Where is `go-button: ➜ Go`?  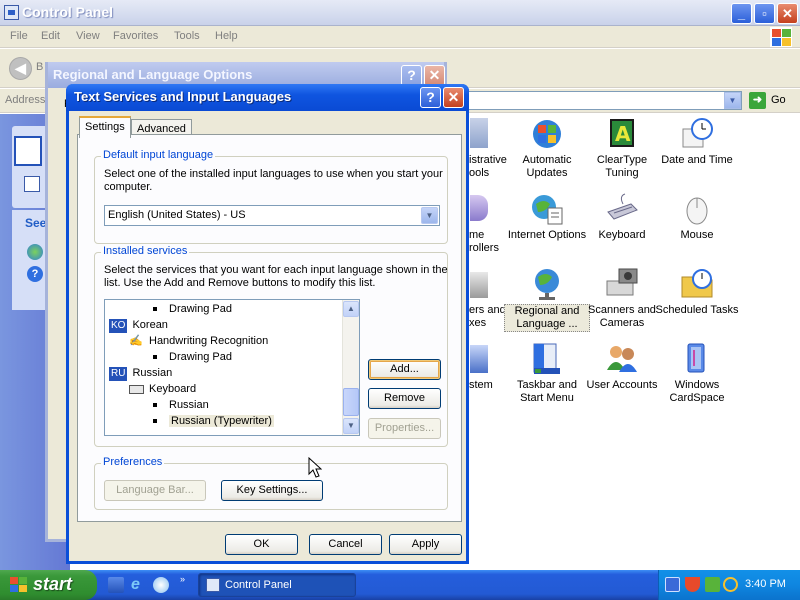
go-button: ➜ Go is located at coordinates (772, 100).